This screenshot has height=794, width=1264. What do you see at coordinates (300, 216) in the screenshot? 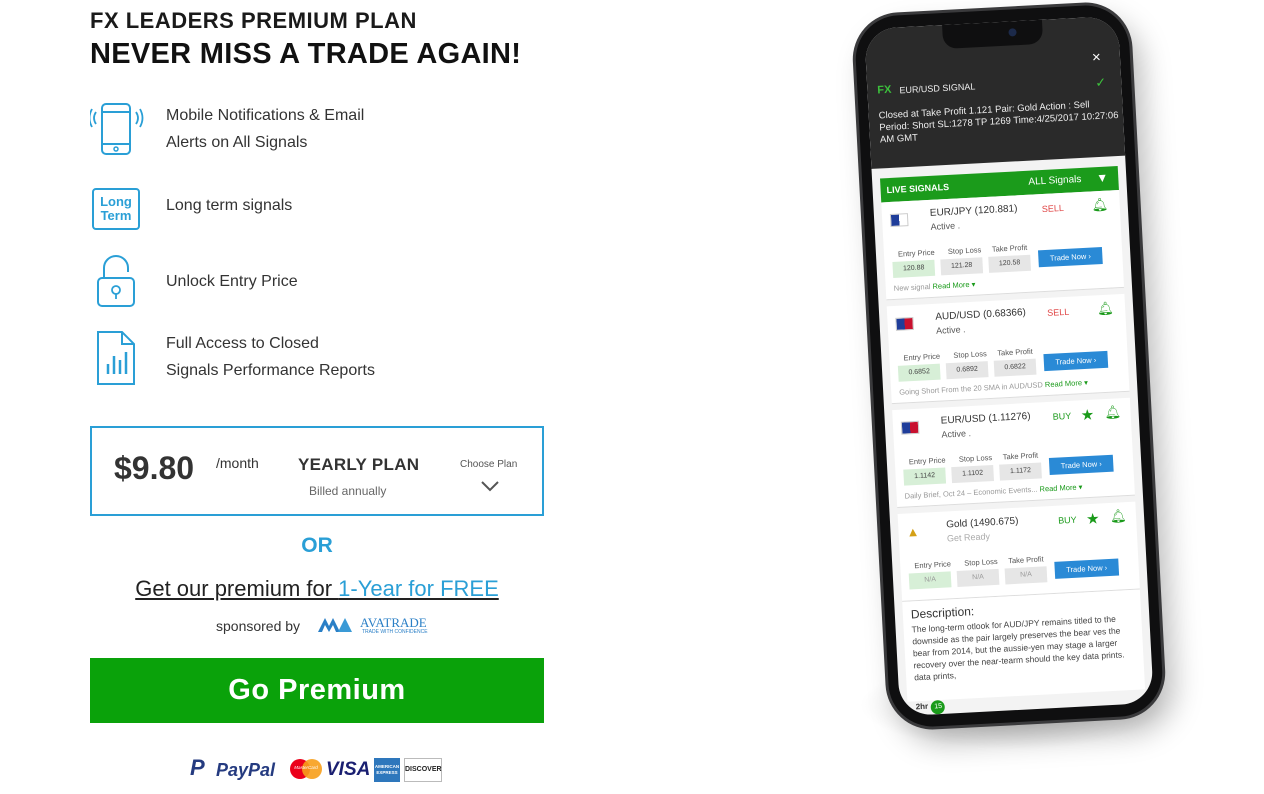
I see `feature-long-term: Long Term Long term signals` at bounding box center [300, 216].